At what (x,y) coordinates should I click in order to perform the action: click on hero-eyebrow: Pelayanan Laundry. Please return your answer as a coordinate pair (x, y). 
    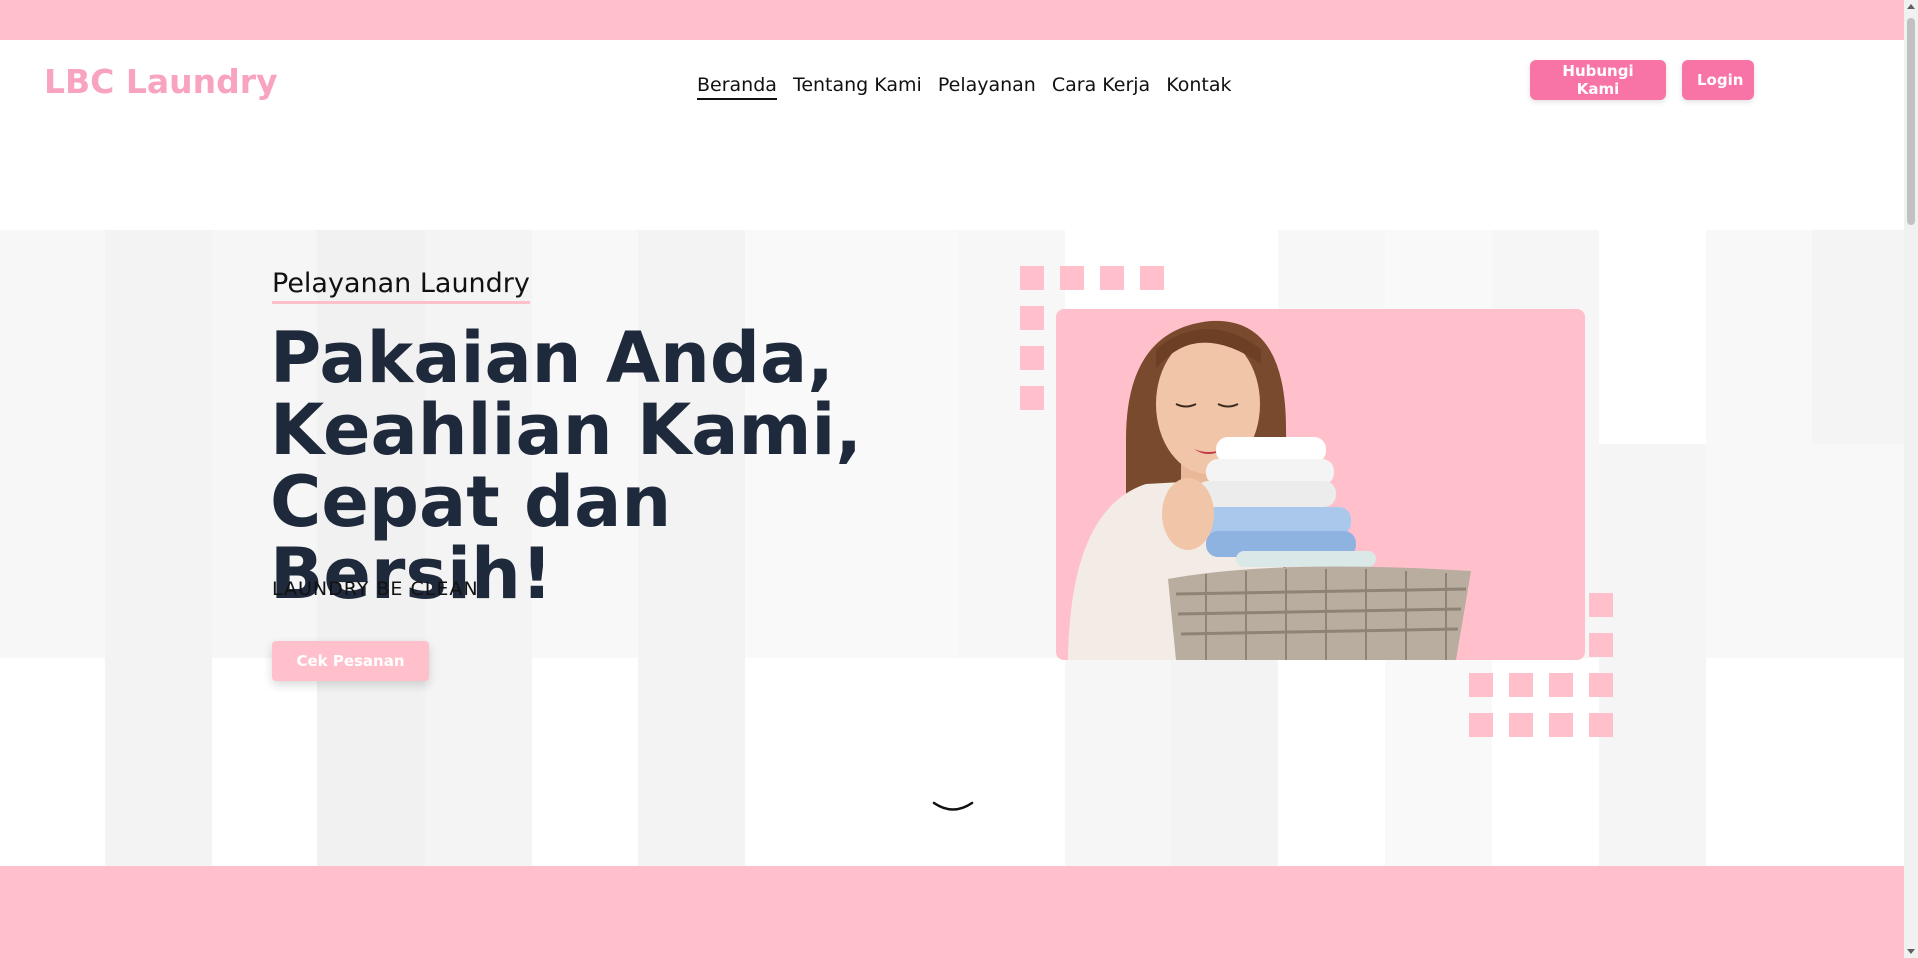
    Looking at the image, I should click on (401, 286).